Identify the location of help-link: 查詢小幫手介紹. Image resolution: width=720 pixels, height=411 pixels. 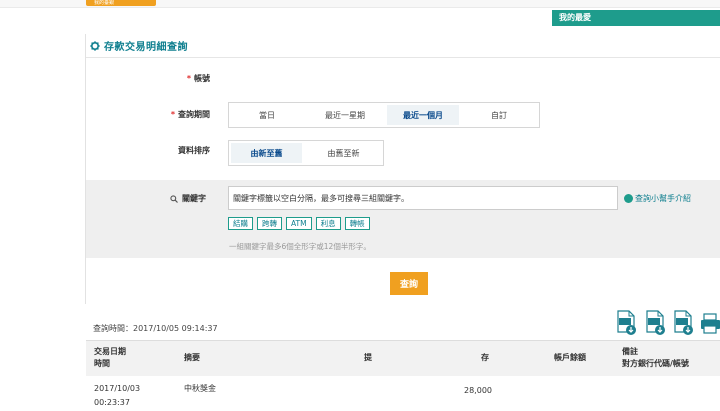
(657, 198).